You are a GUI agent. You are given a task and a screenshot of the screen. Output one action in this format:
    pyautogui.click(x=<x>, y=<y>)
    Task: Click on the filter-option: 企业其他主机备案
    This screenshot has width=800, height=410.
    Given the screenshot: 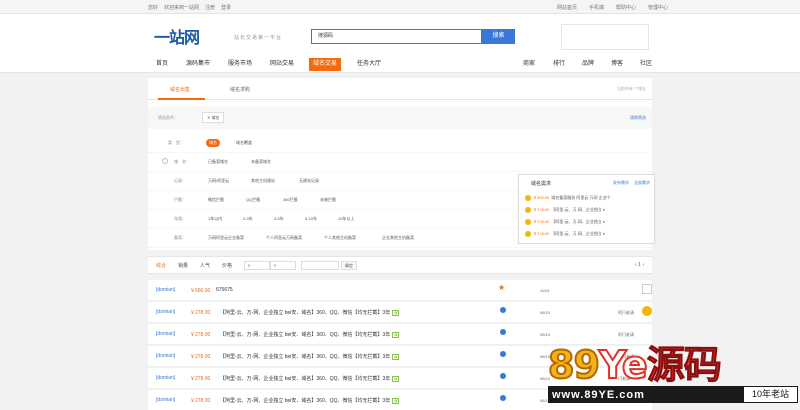 What is the action you would take?
    pyautogui.click(x=398, y=238)
    